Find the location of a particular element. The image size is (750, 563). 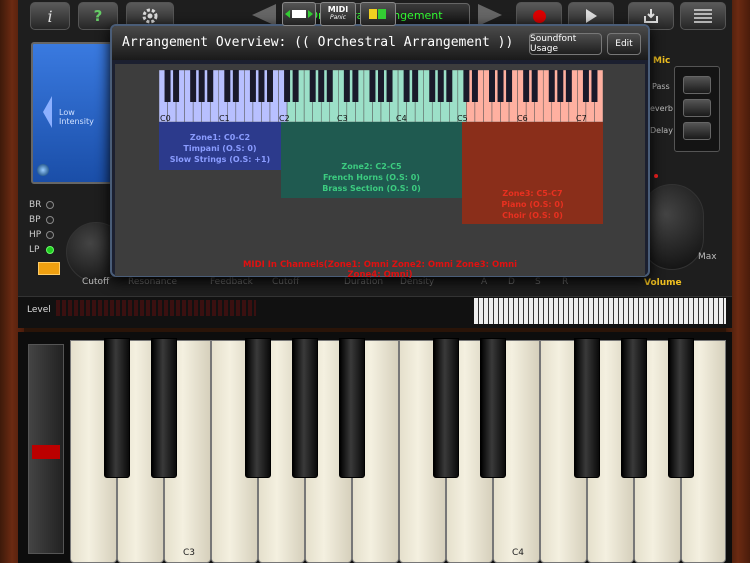

zone1-title: Zone1: C0-C2 is located at coordinates (220, 137).